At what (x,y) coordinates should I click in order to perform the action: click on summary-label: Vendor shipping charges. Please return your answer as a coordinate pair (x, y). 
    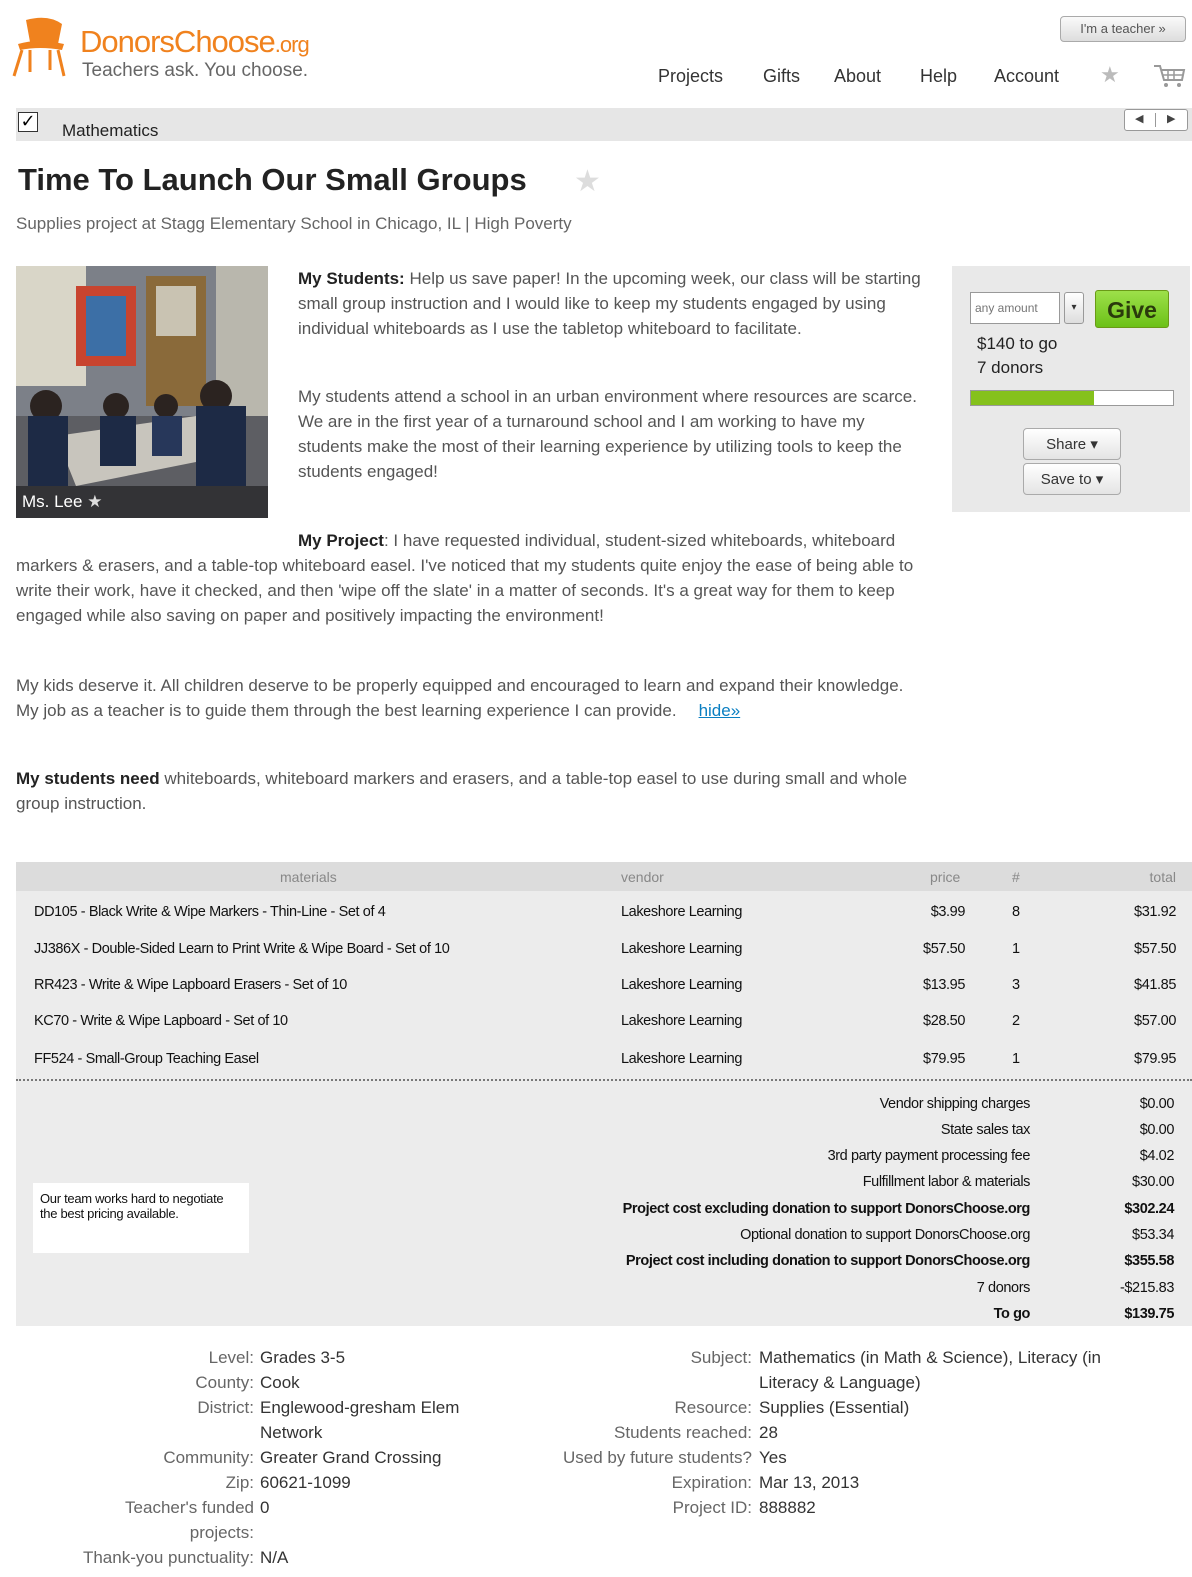
    Looking at the image, I should click on (955, 1104).